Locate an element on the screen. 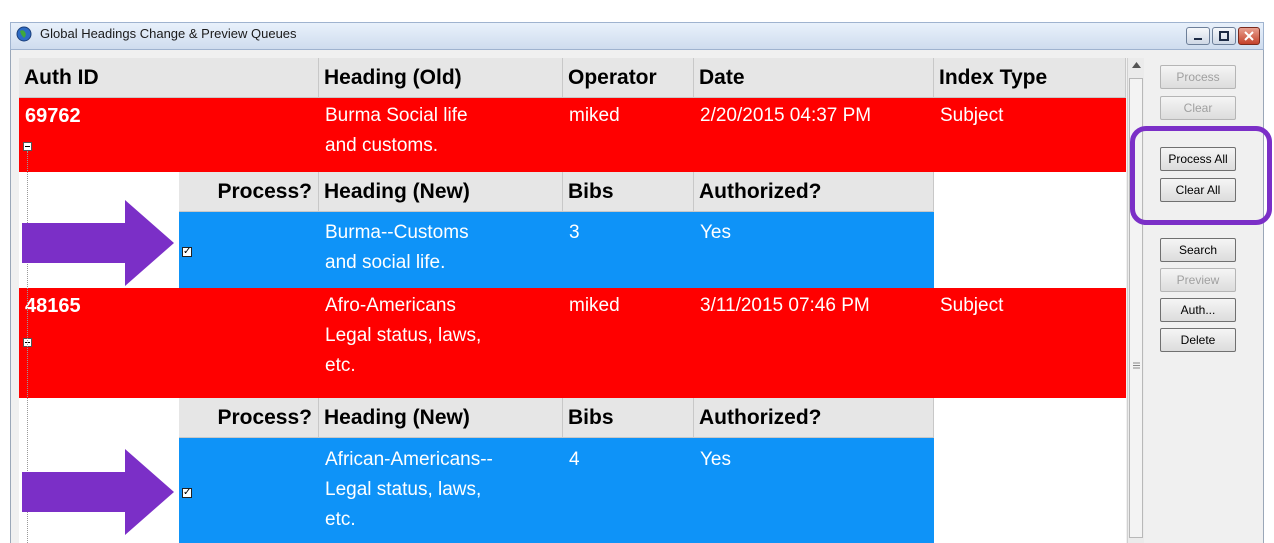 Image resolution: width=1274 pixels, height=543 pixels. column-header-operator: Operator is located at coordinates (628, 78).